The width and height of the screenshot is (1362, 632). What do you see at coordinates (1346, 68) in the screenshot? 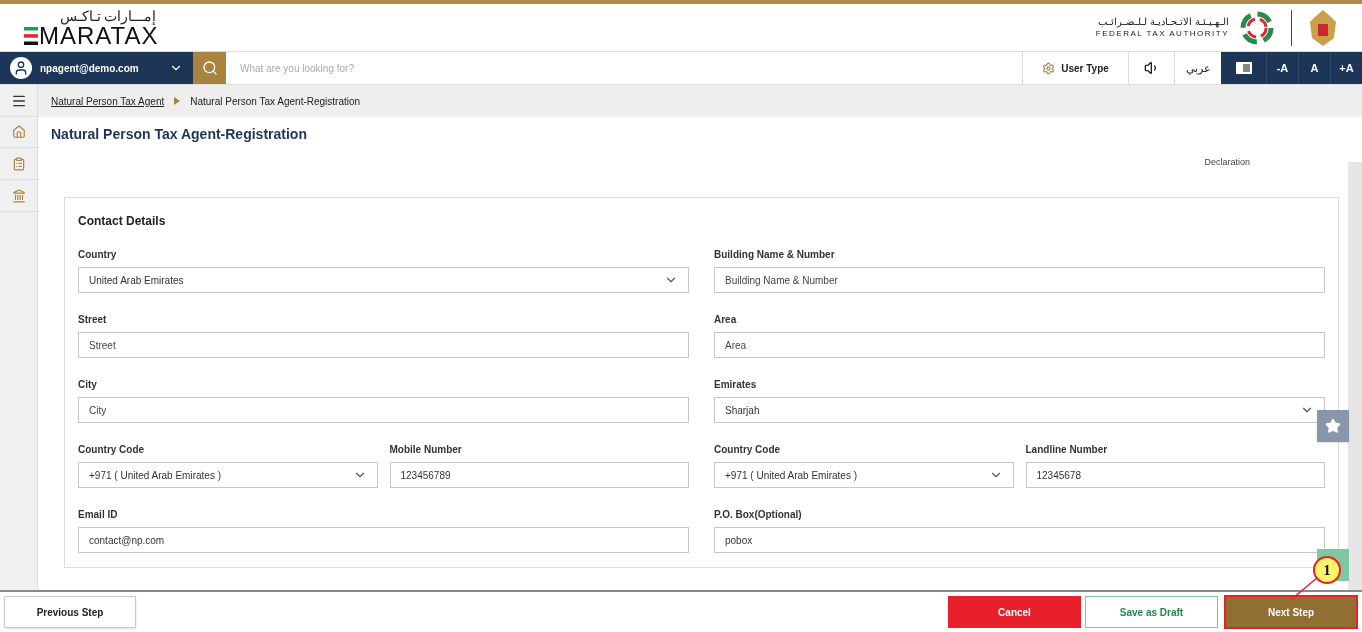
I see `font-size-button: +A` at bounding box center [1346, 68].